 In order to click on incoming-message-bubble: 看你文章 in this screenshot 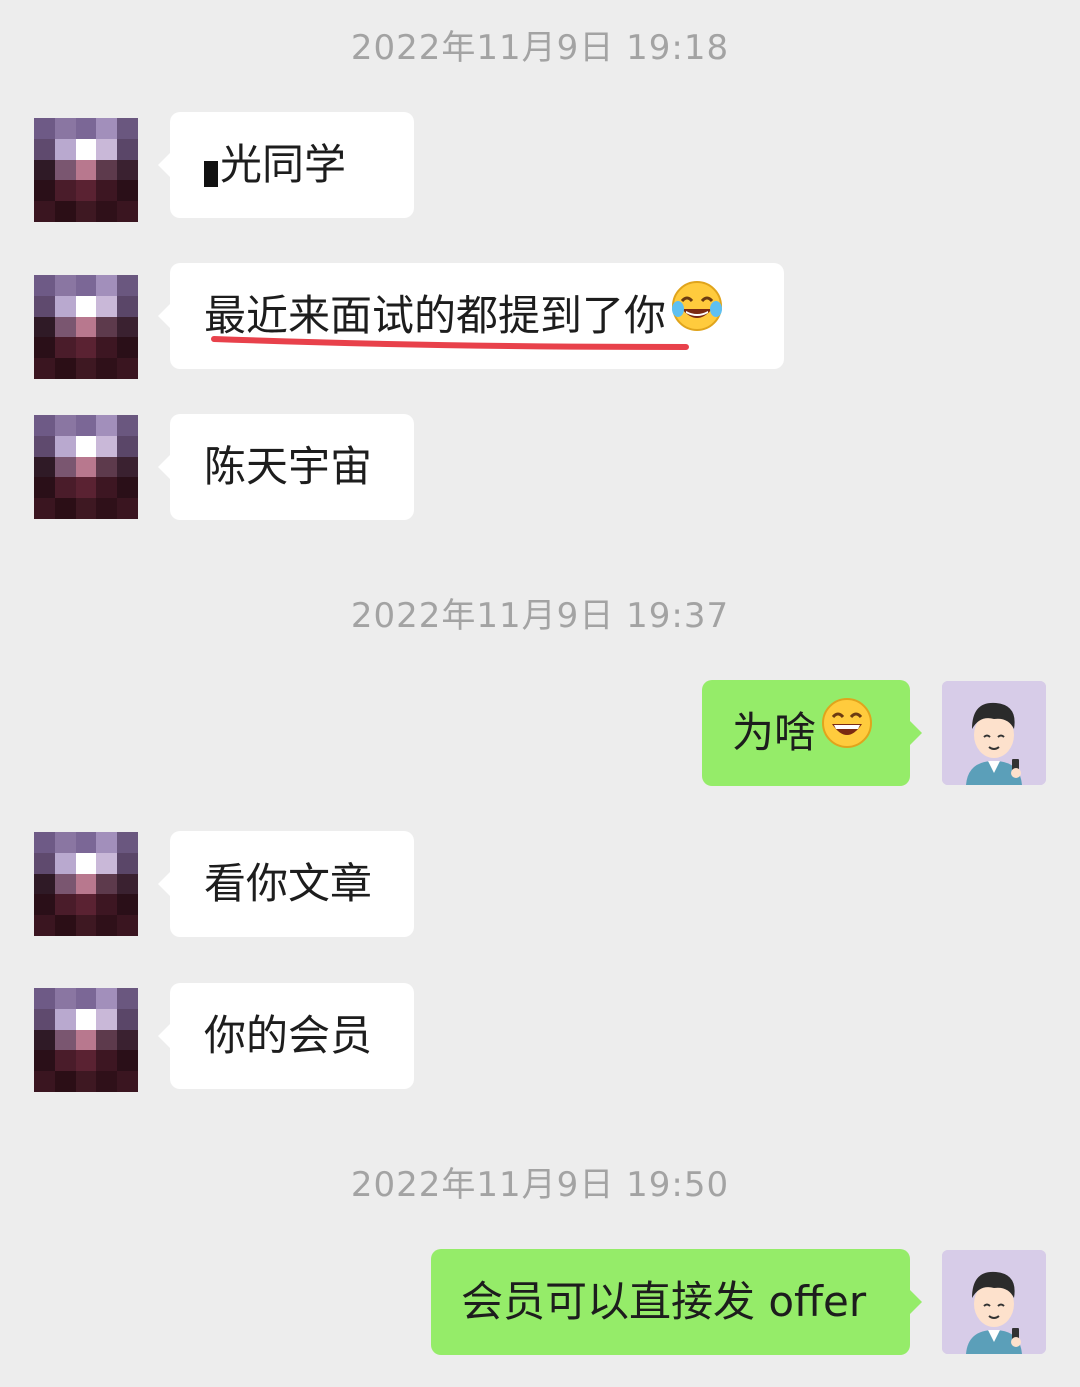, I will do `click(286, 884)`.